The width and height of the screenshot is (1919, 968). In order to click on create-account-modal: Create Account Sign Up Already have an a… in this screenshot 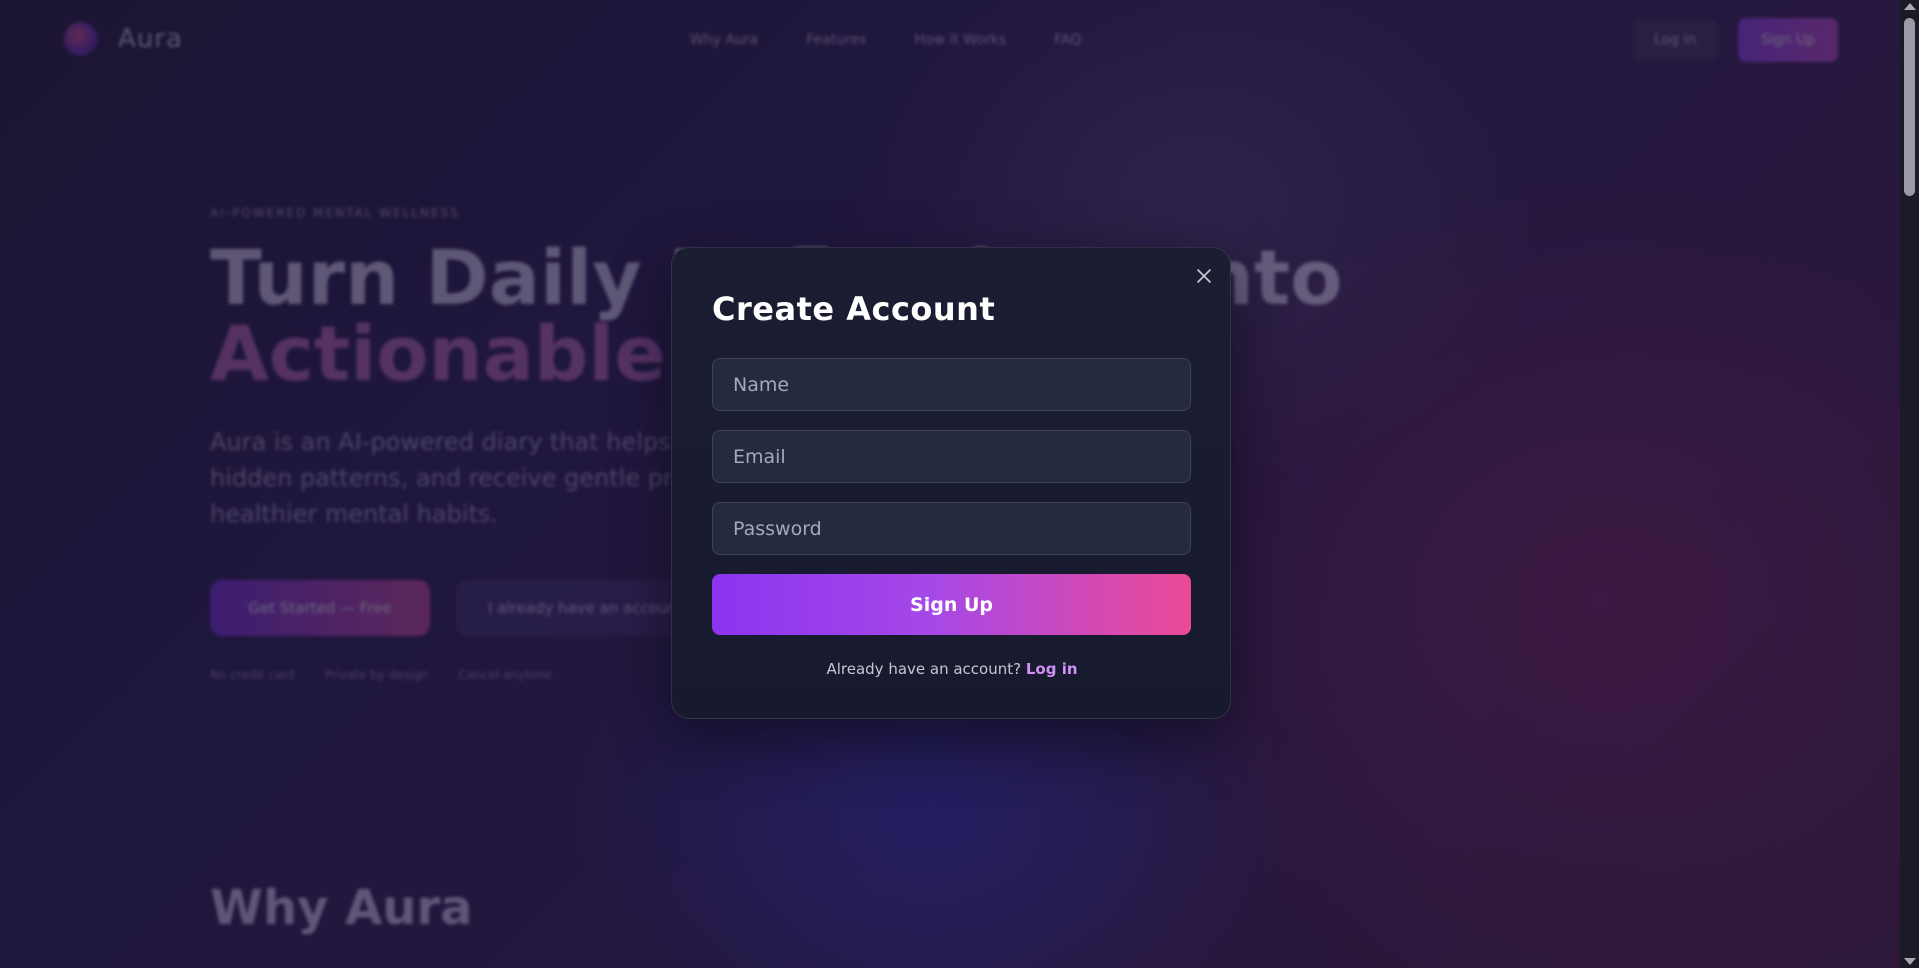, I will do `click(951, 483)`.